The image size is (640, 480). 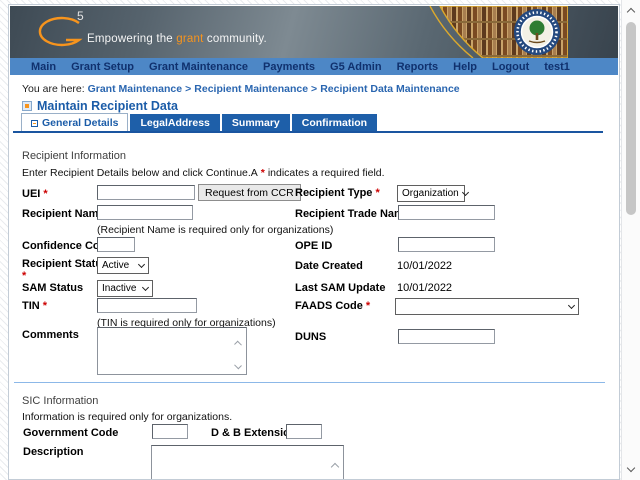 What do you see at coordinates (314, 246) in the screenshot?
I see `ope-id-label: OPE ID` at bounding box center [314, 246].